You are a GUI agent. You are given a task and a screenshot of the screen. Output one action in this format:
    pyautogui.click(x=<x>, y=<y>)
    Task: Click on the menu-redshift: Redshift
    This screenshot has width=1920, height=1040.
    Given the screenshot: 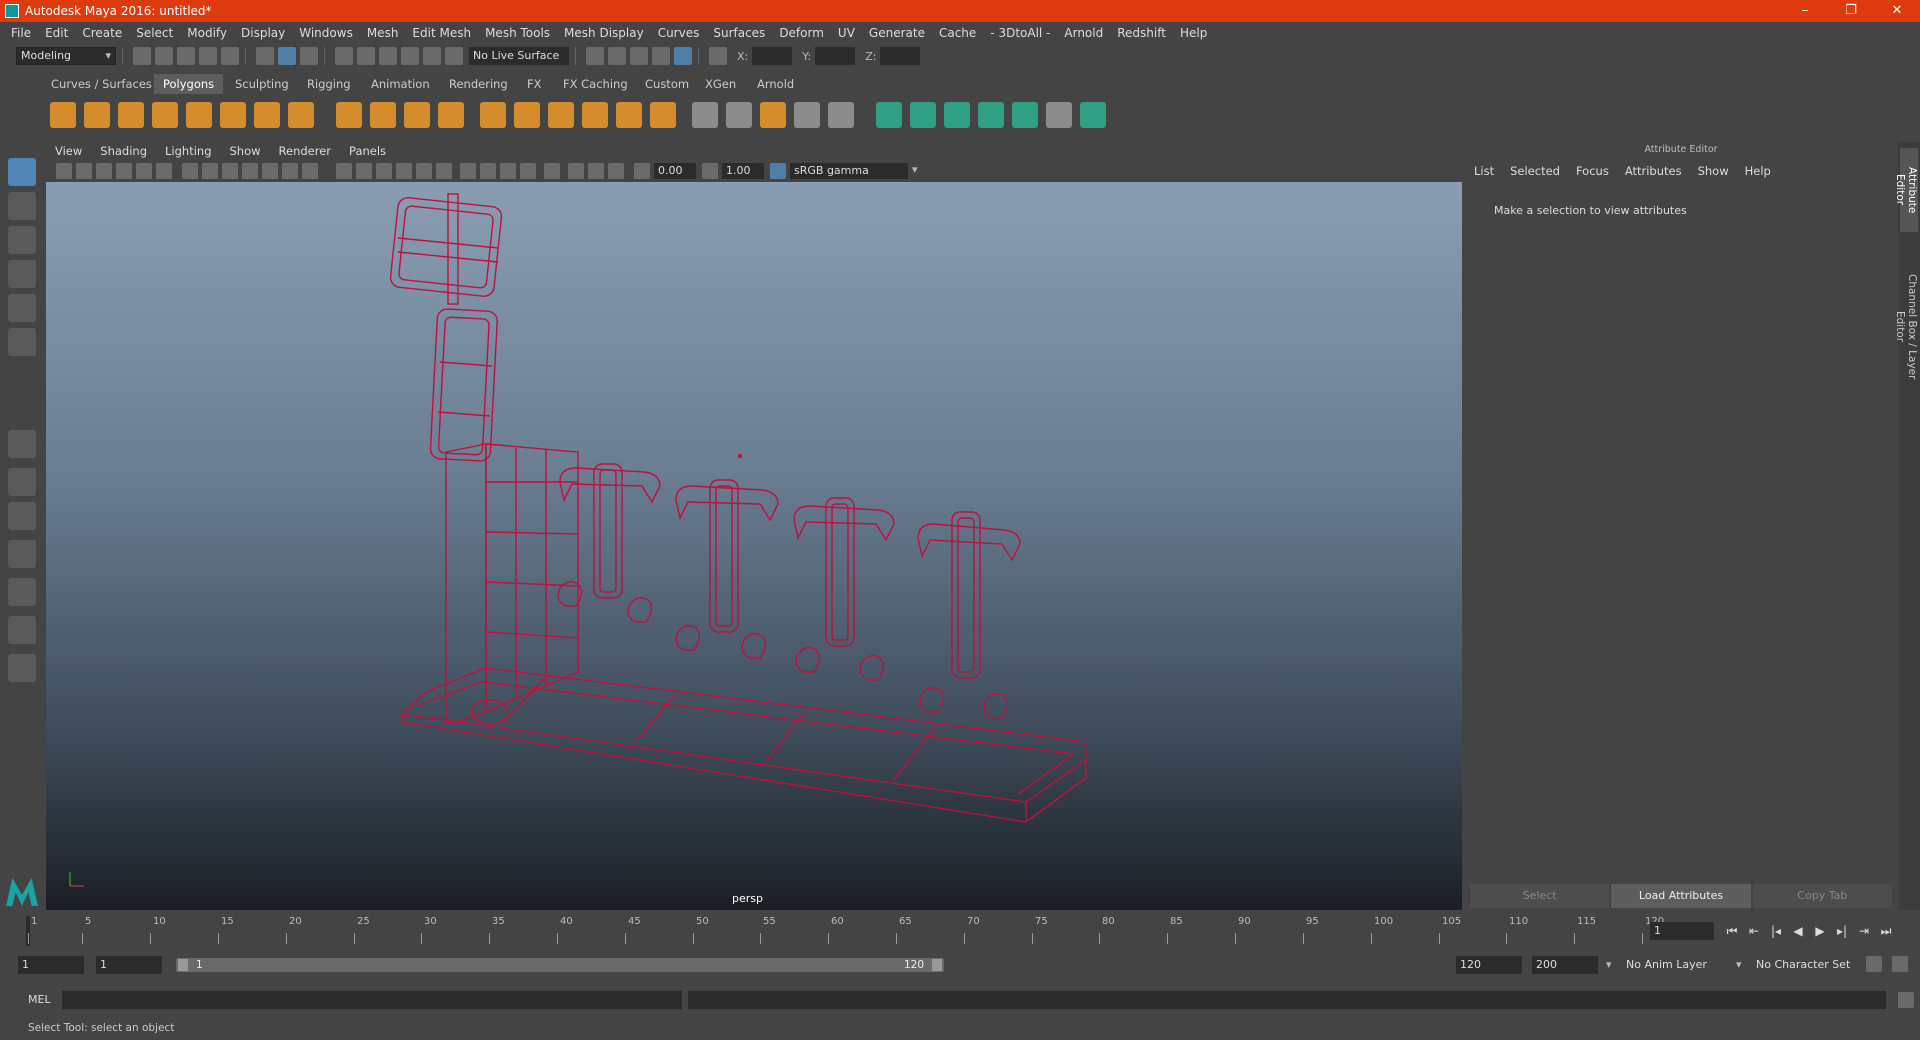 What is the action you would take?
    pyautogui.click(x=1141, y=33)
    